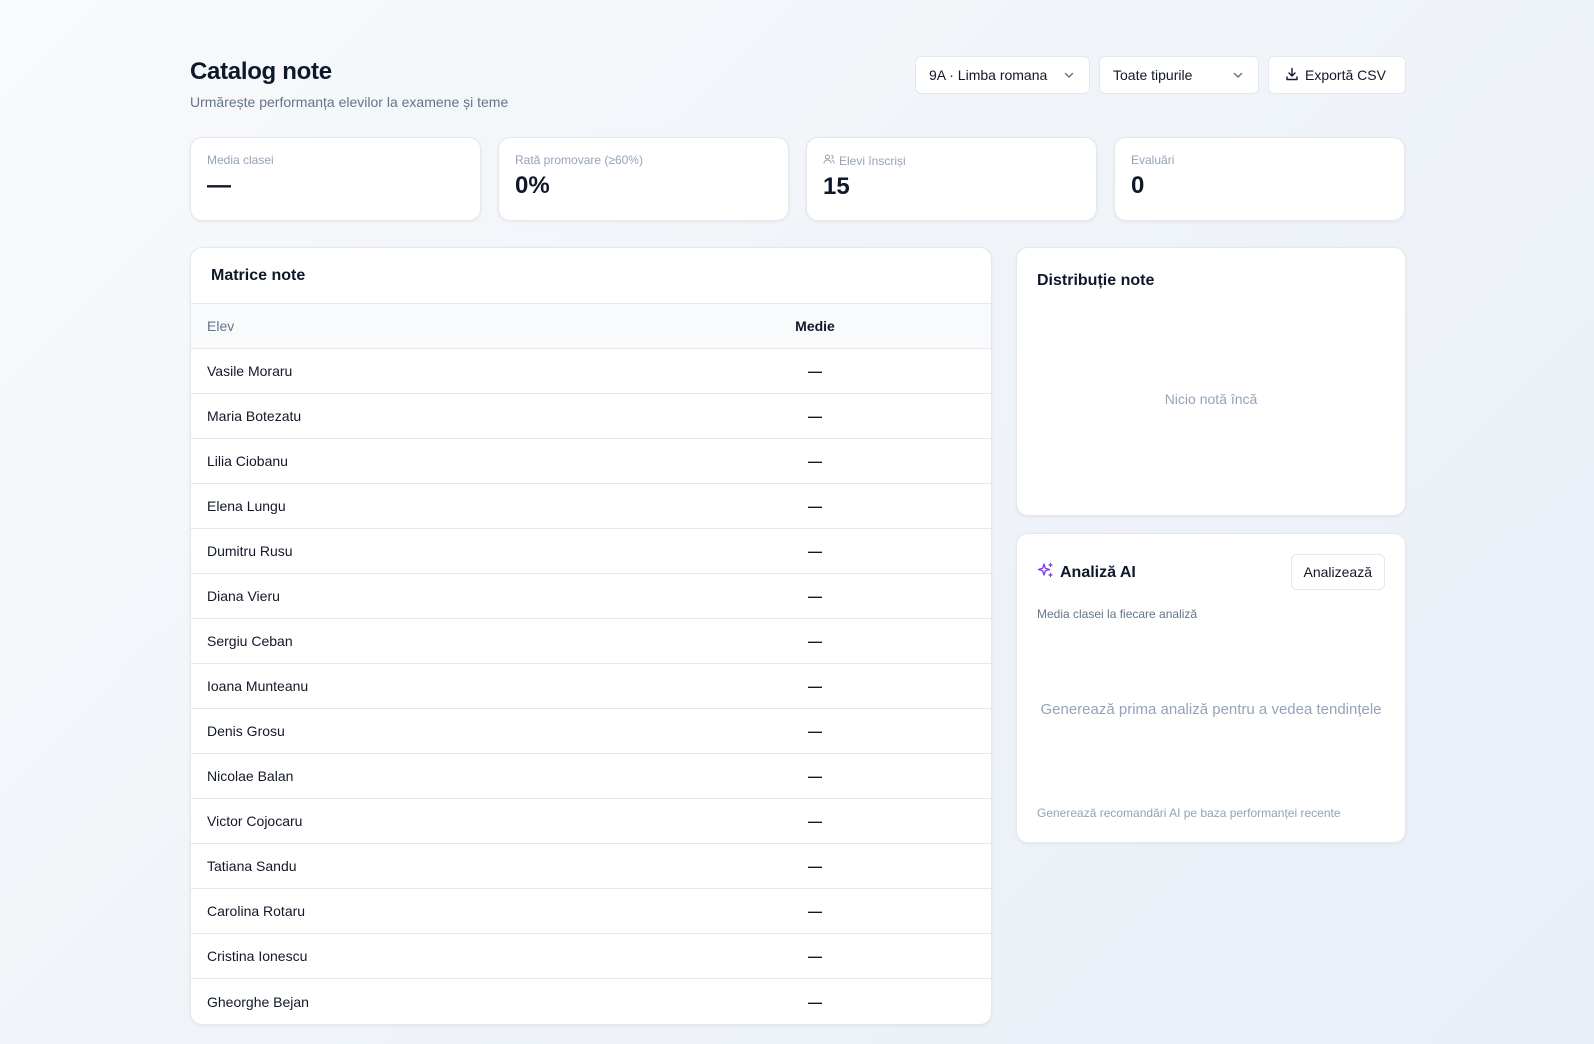 This screenshot has width=1594, height=1044. Describe the element at coordinates (250, 551) in the screenshot. I see `student-name-cell: Dumitru Rusu` at that location.